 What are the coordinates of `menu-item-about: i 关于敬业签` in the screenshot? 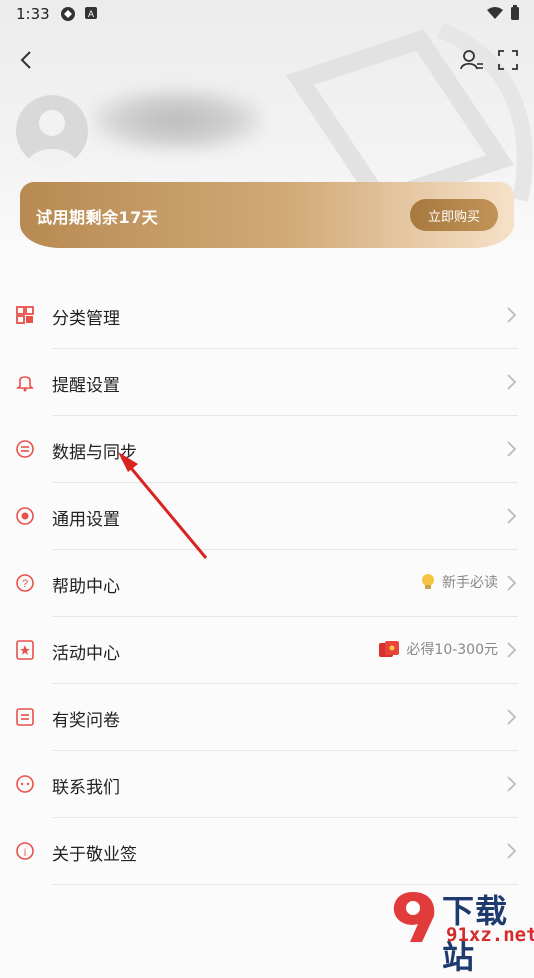 It's located at (267, 851).